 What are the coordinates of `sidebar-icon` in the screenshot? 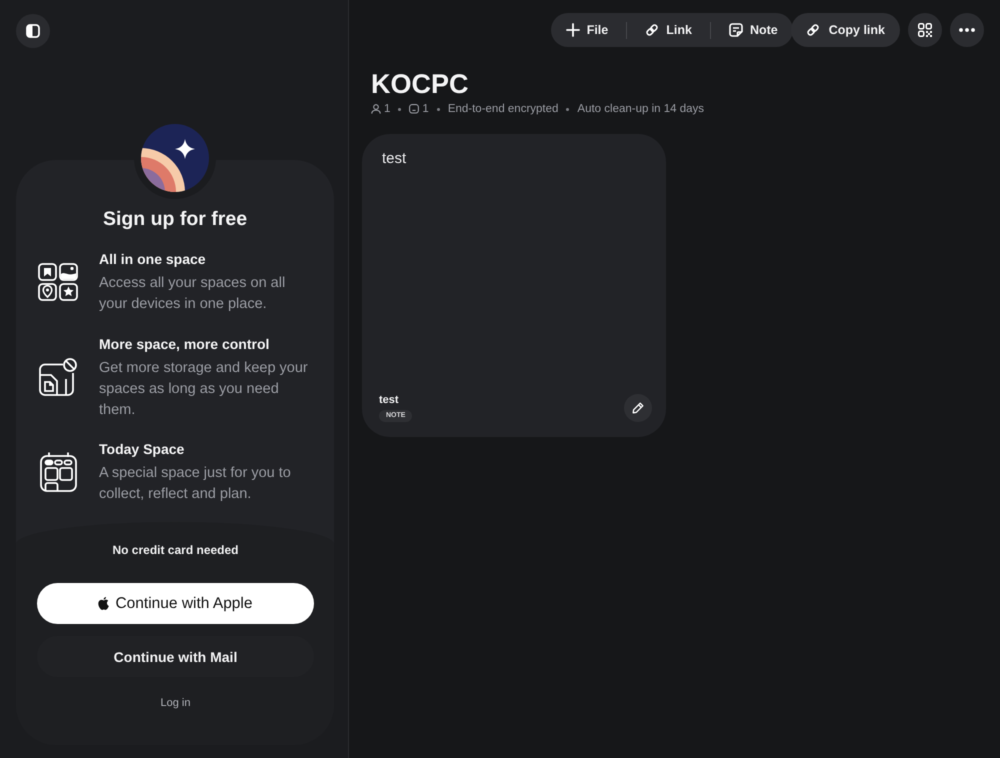 It's located at (33, 31).